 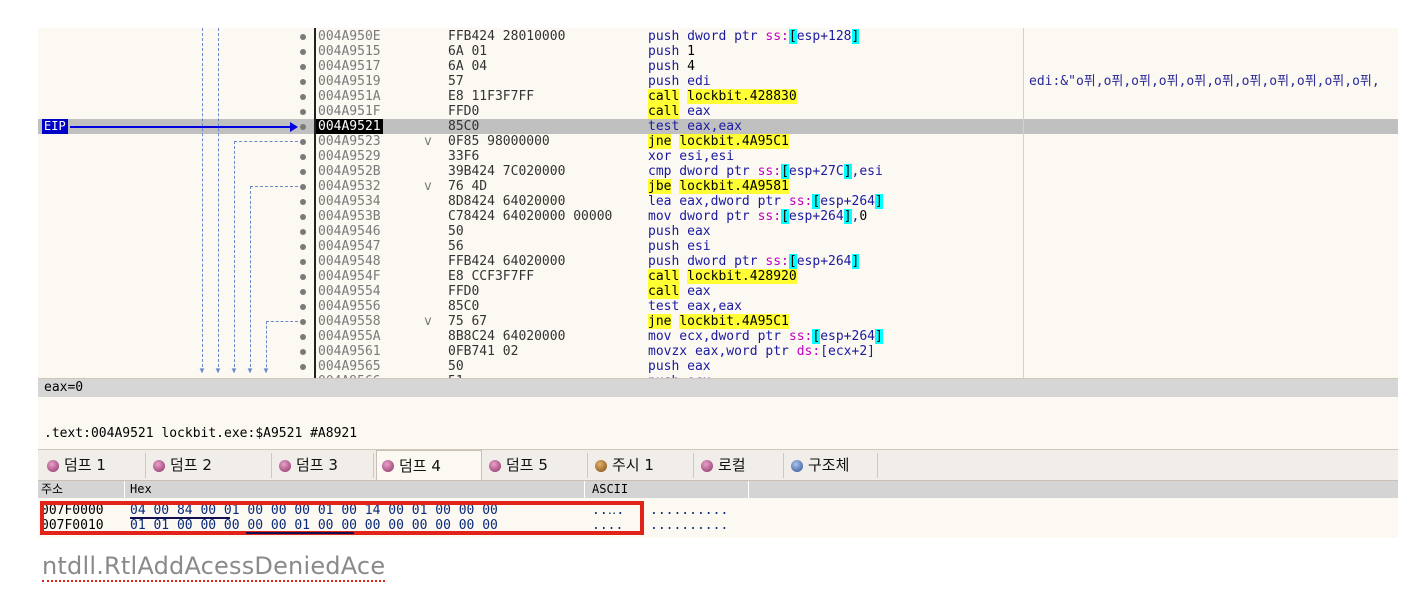 I want to click on disassembly-row: 004A951F FFD0 call eax, so click(x=718, y=111).